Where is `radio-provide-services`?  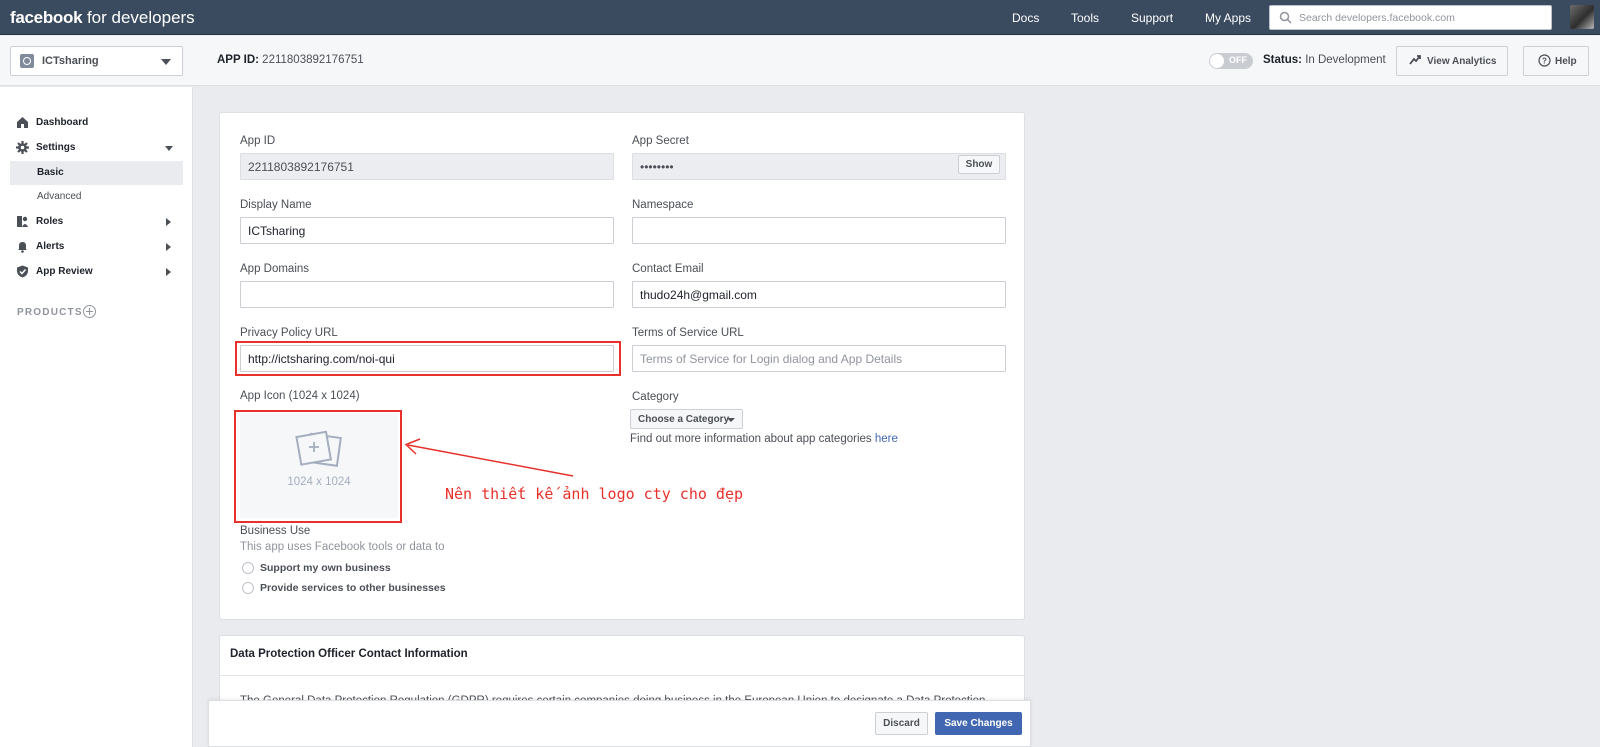 radio-provide-services is located at coordinates (248, 588).